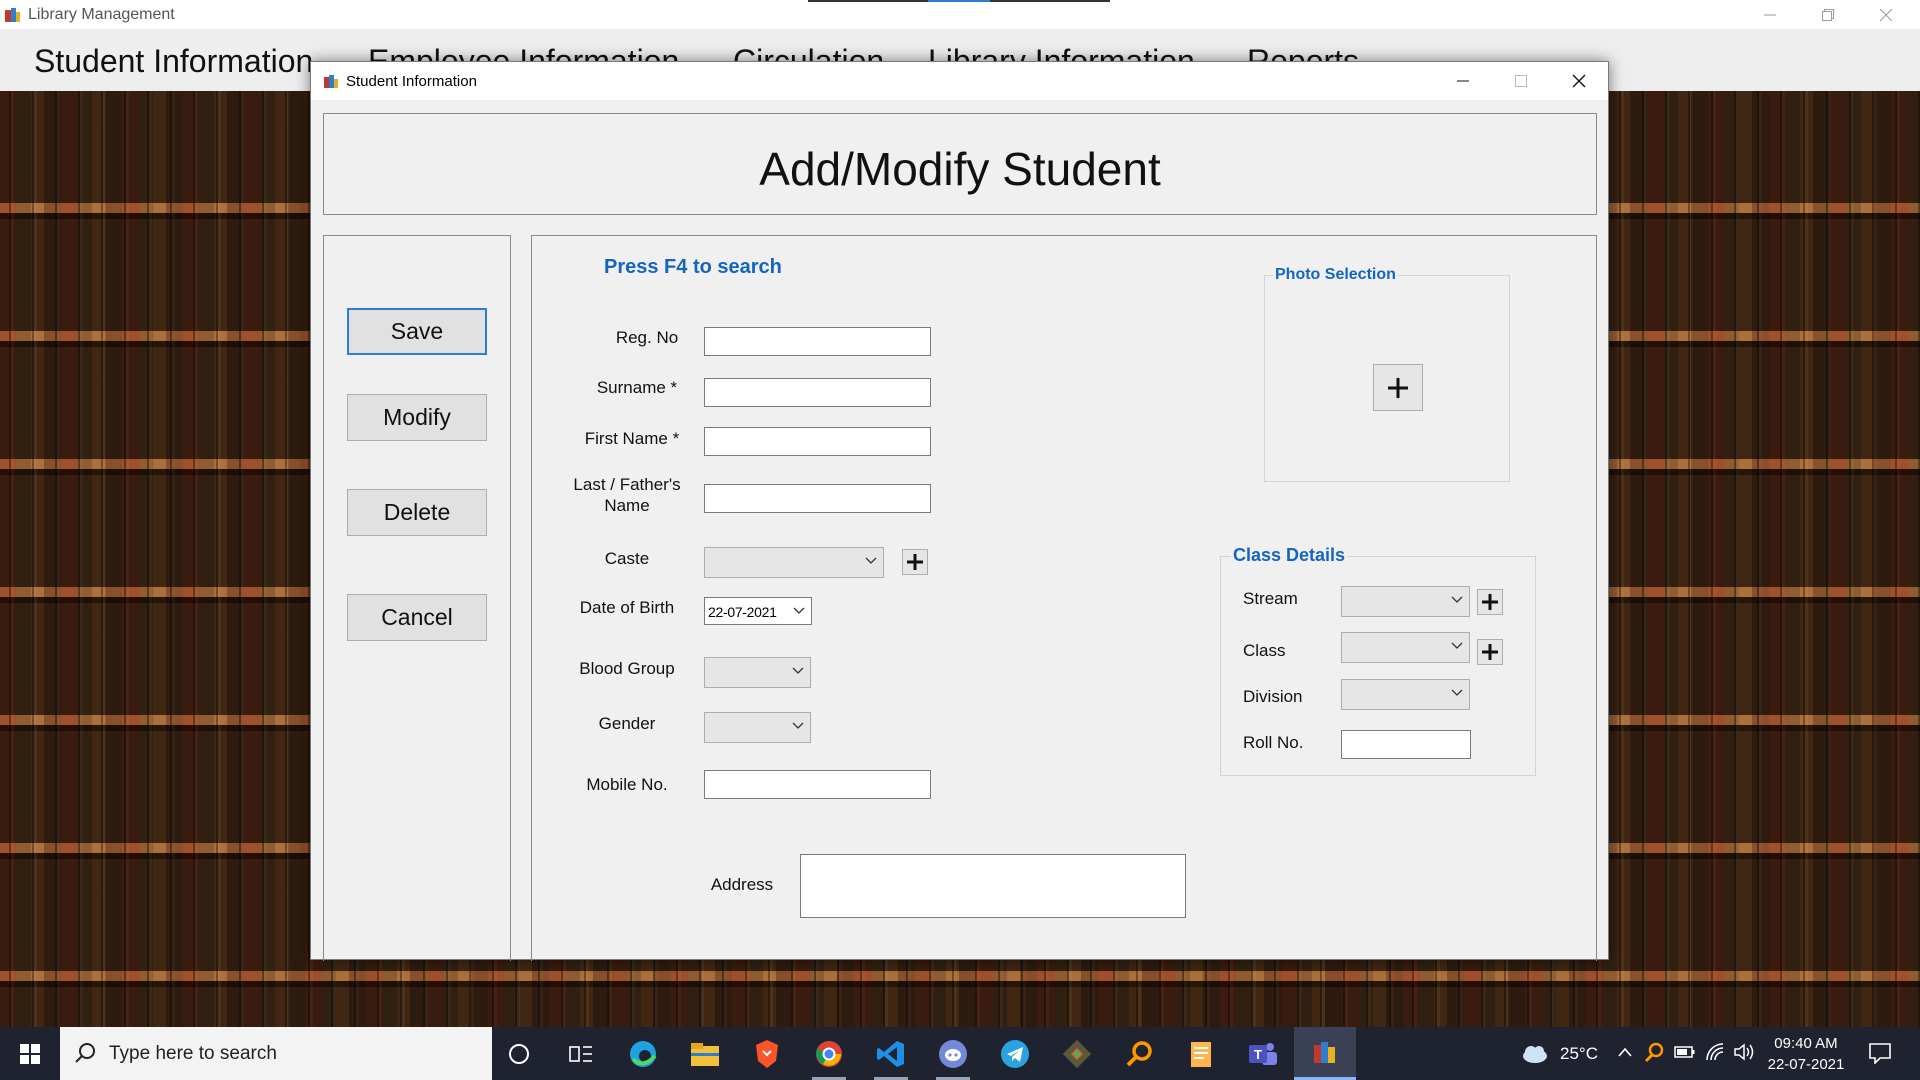  I want to click on minimize-button, so click(1770, 14).